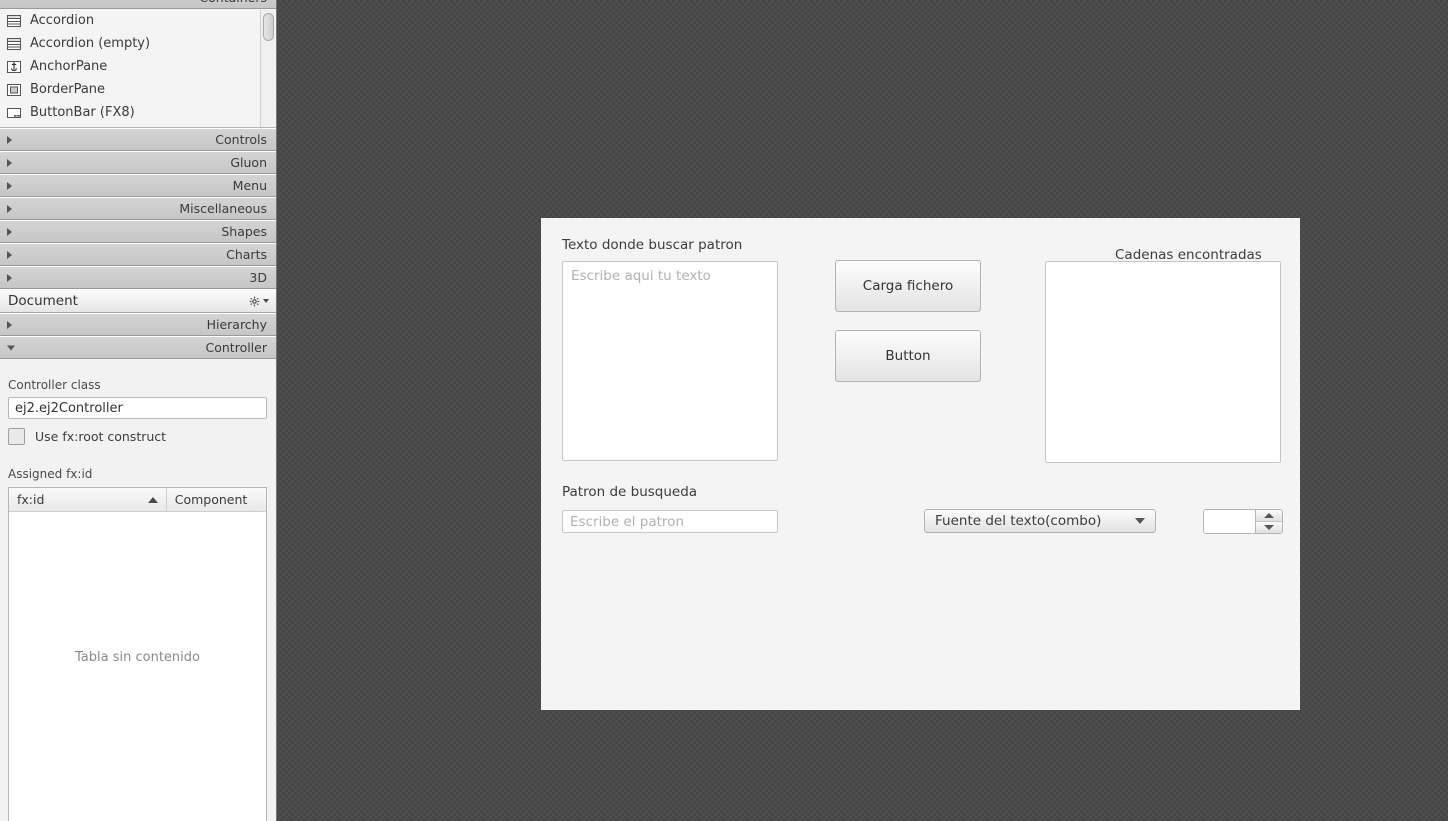 The width and height of the screenshot is (1448, 821). What do you see at coordinates (14, 66) in the screenshot?
I see `anchorpane-icon` at bounding box center [14, 66].